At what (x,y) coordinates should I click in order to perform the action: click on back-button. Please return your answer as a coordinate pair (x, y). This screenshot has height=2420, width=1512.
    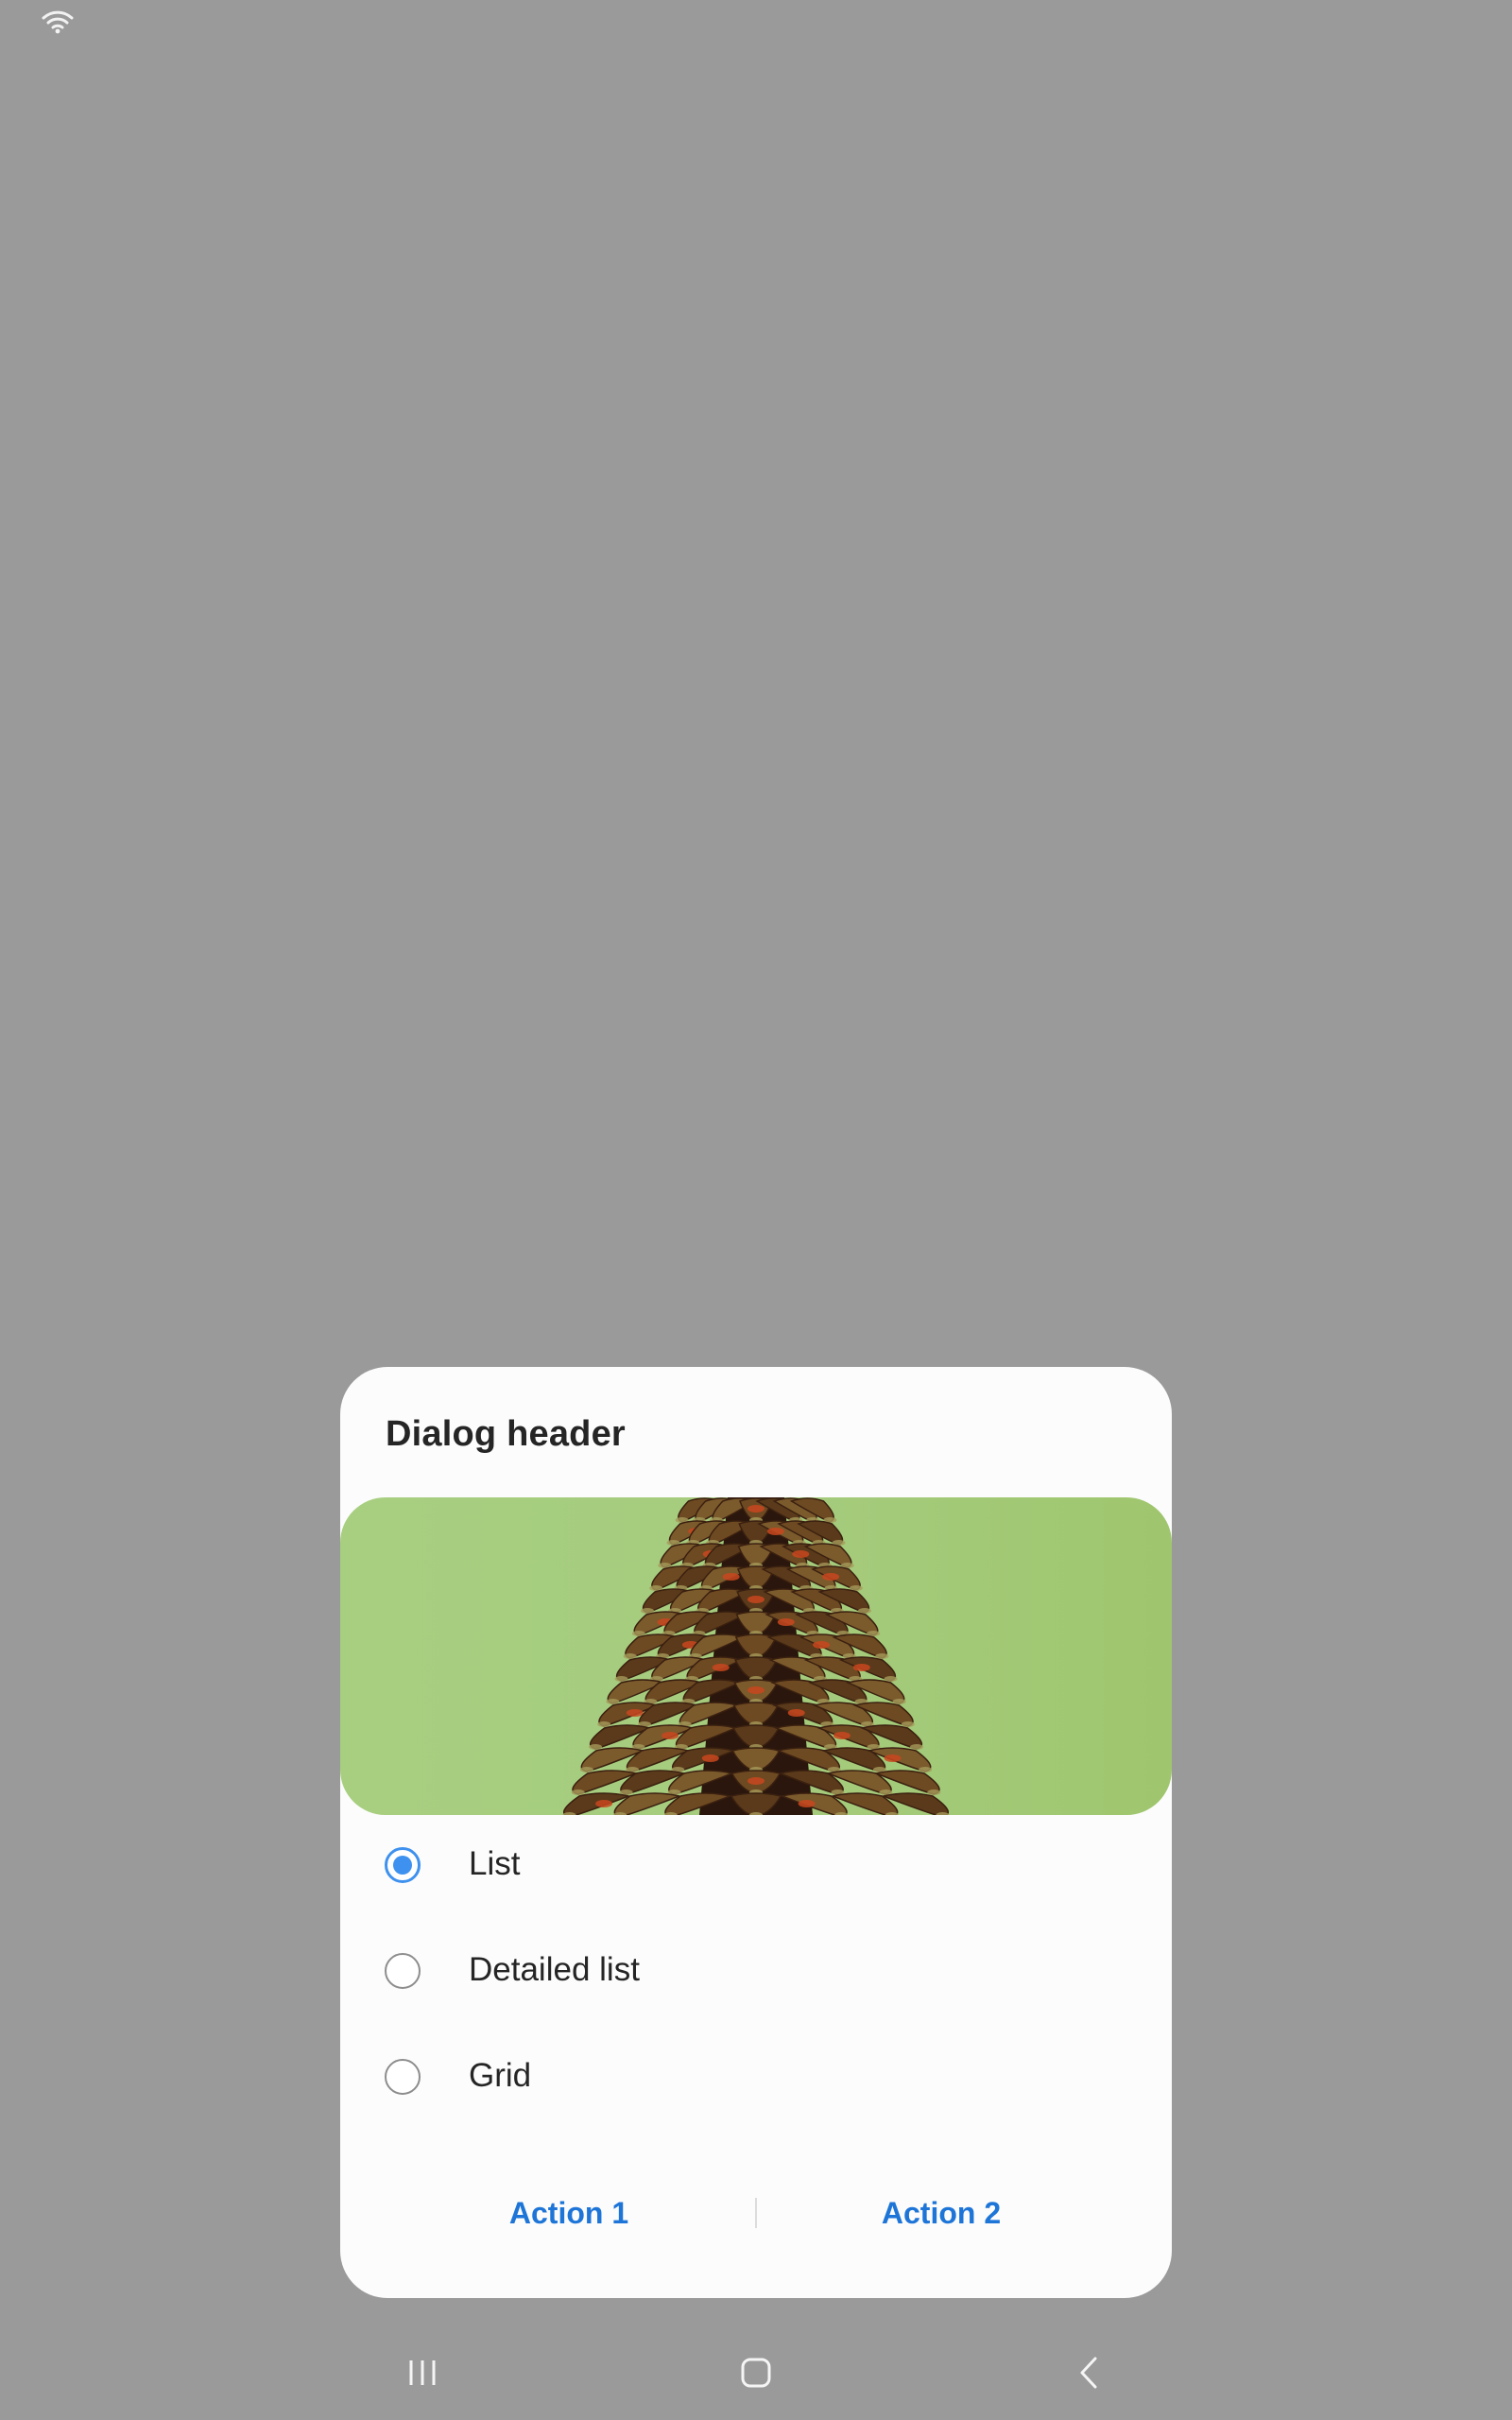
    Looking at the image, I should click on (1088, 2373).